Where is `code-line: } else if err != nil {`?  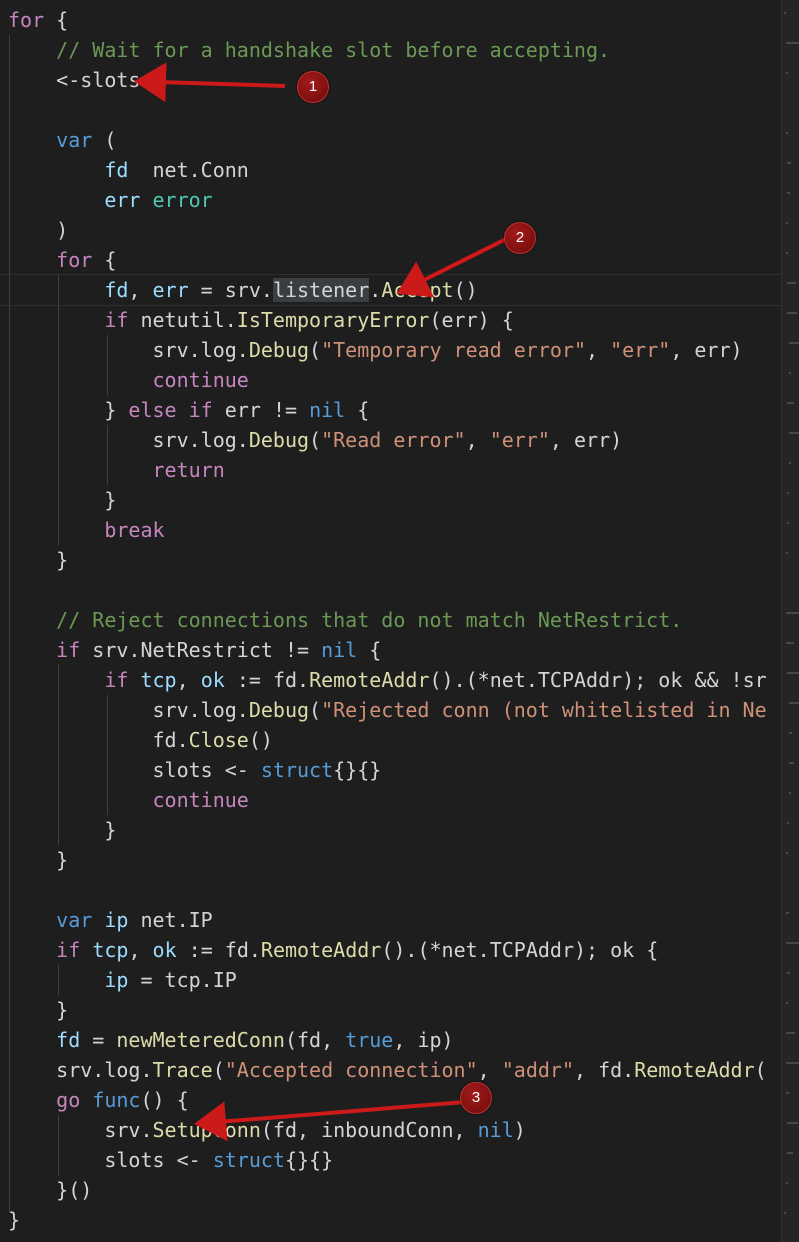
code-line: } else if err != nil { is located at coordinates (387, 410).